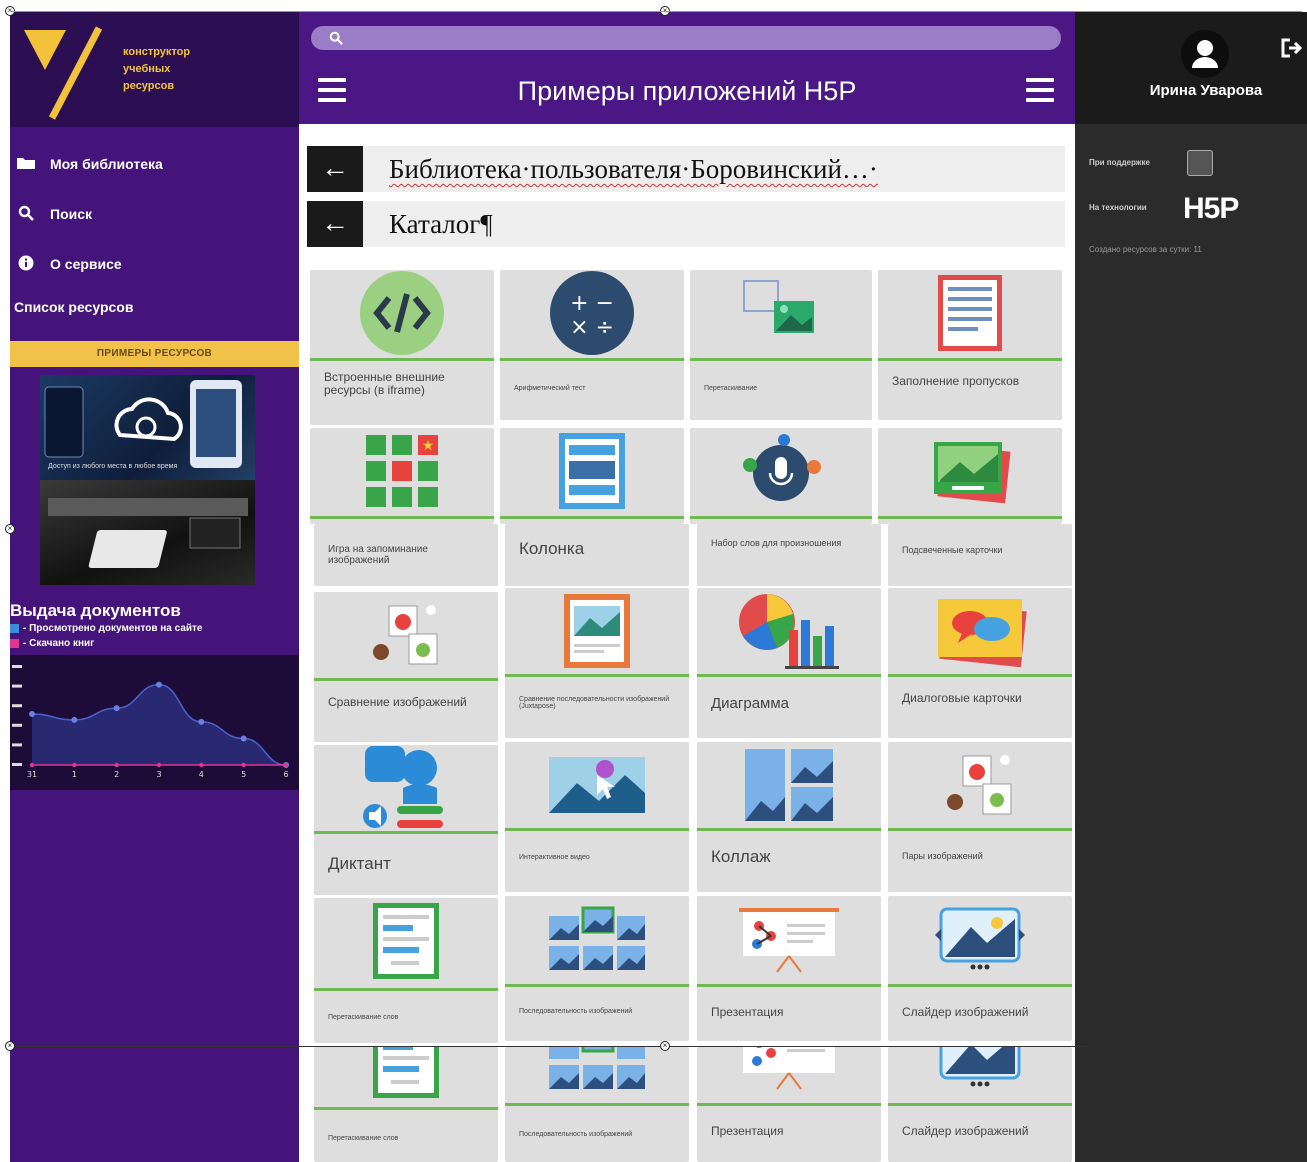  Describe the element at coordinates (686, 38) in the screenshot. I see `search-input` at that location.